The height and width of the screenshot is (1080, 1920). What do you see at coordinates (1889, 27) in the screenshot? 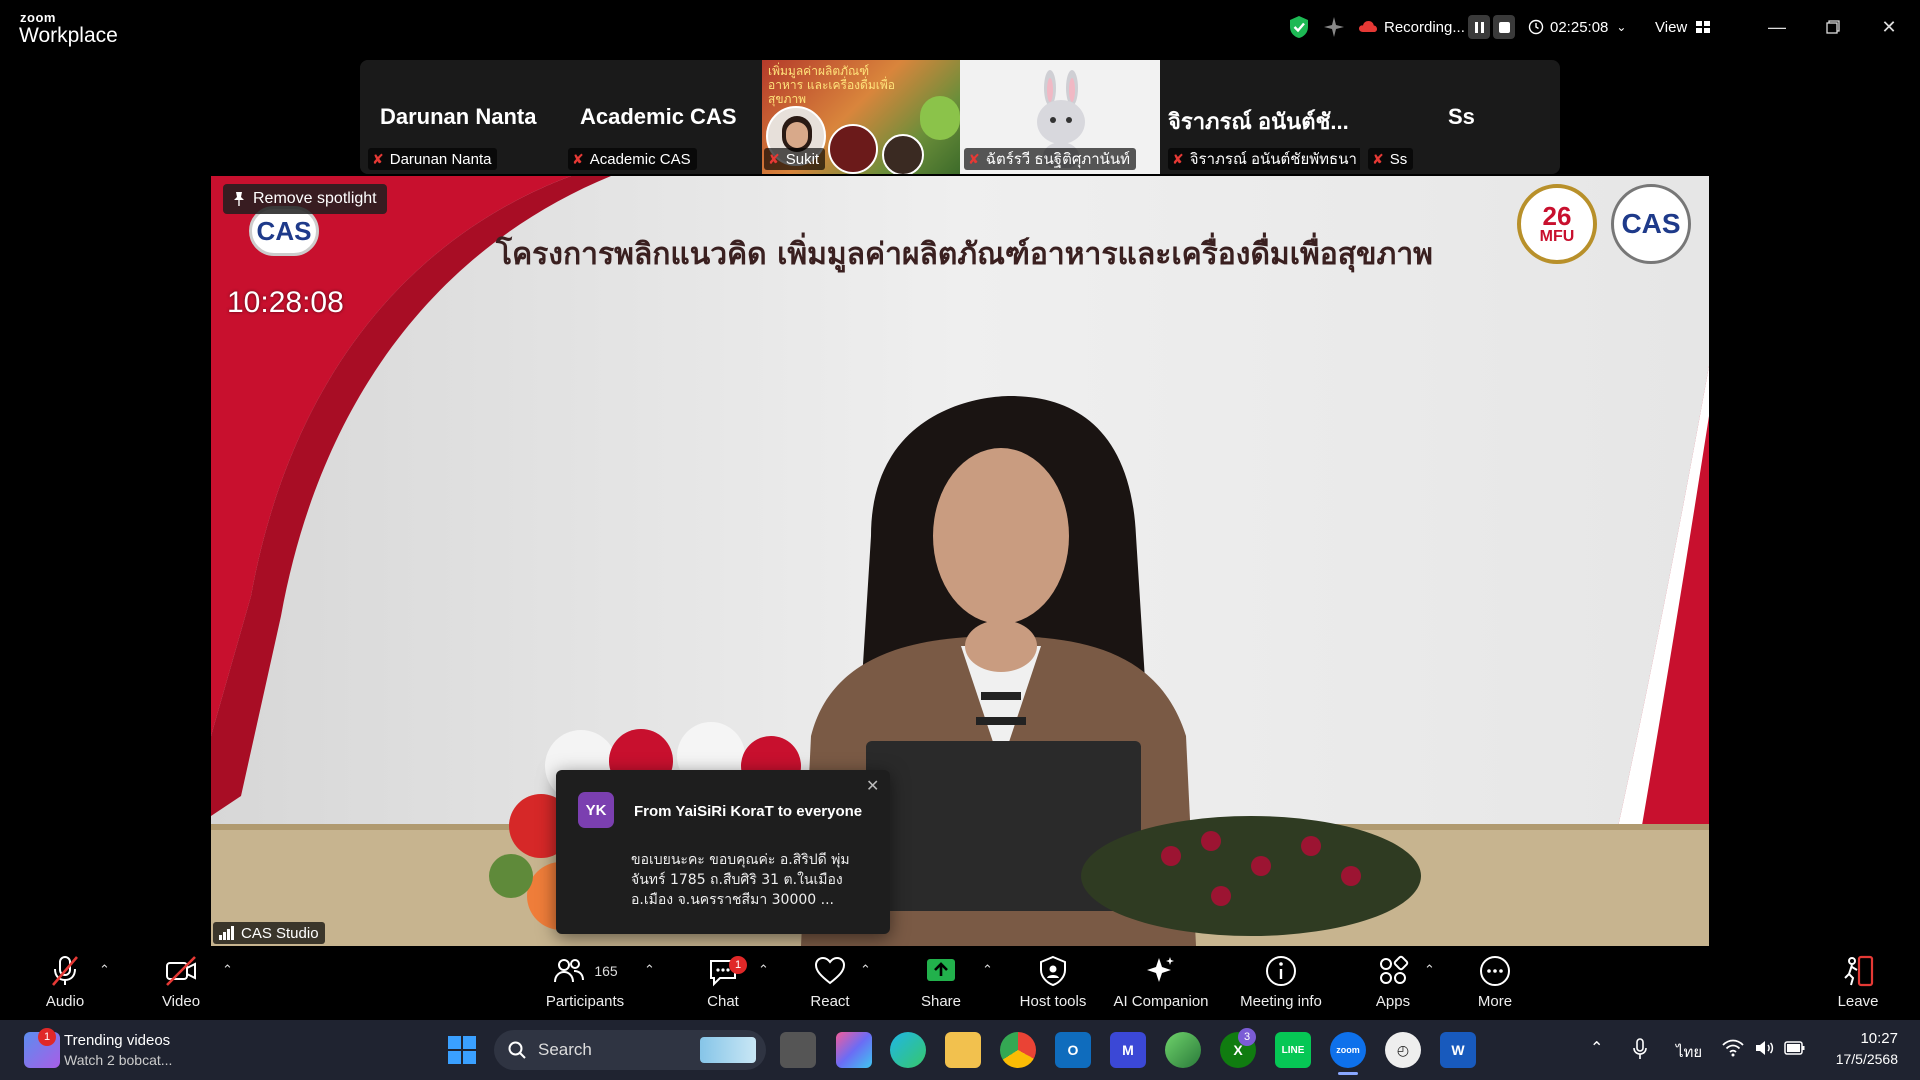
I see `close-window-button: ✕` at bounding box center [1889, 27].